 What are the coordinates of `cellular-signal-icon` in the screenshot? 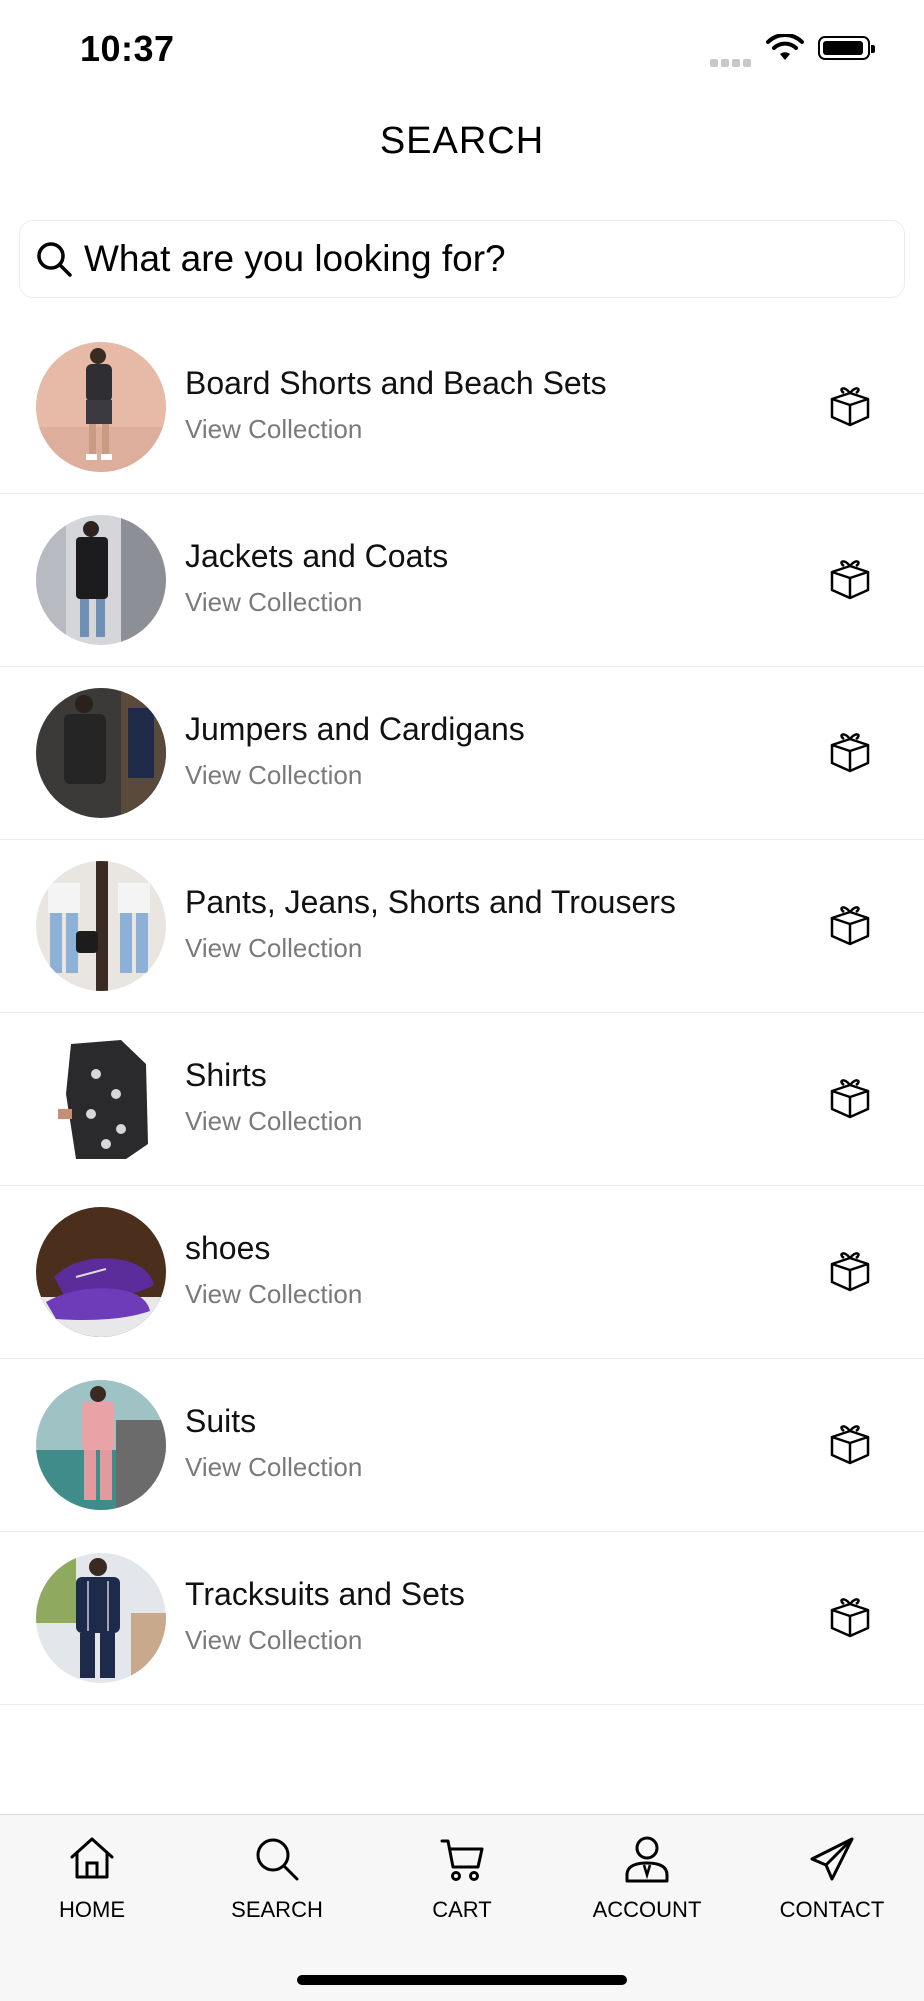 It's located at (732, 63).